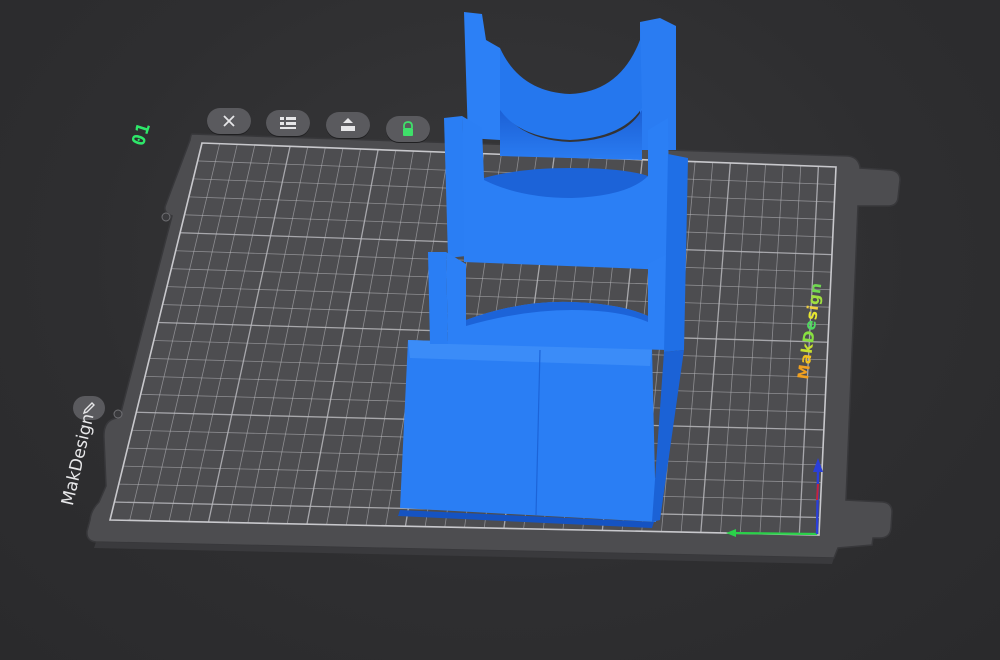 The width and height of the screenshot is (1000, 660). I want to click on auto-orient-icon, so click(348, 124).